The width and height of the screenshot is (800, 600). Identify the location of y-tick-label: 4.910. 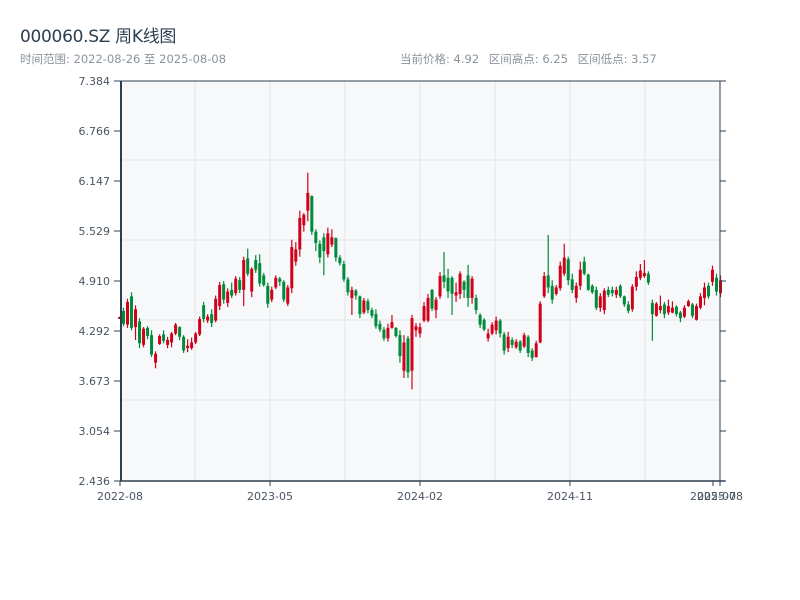
(95, 281).